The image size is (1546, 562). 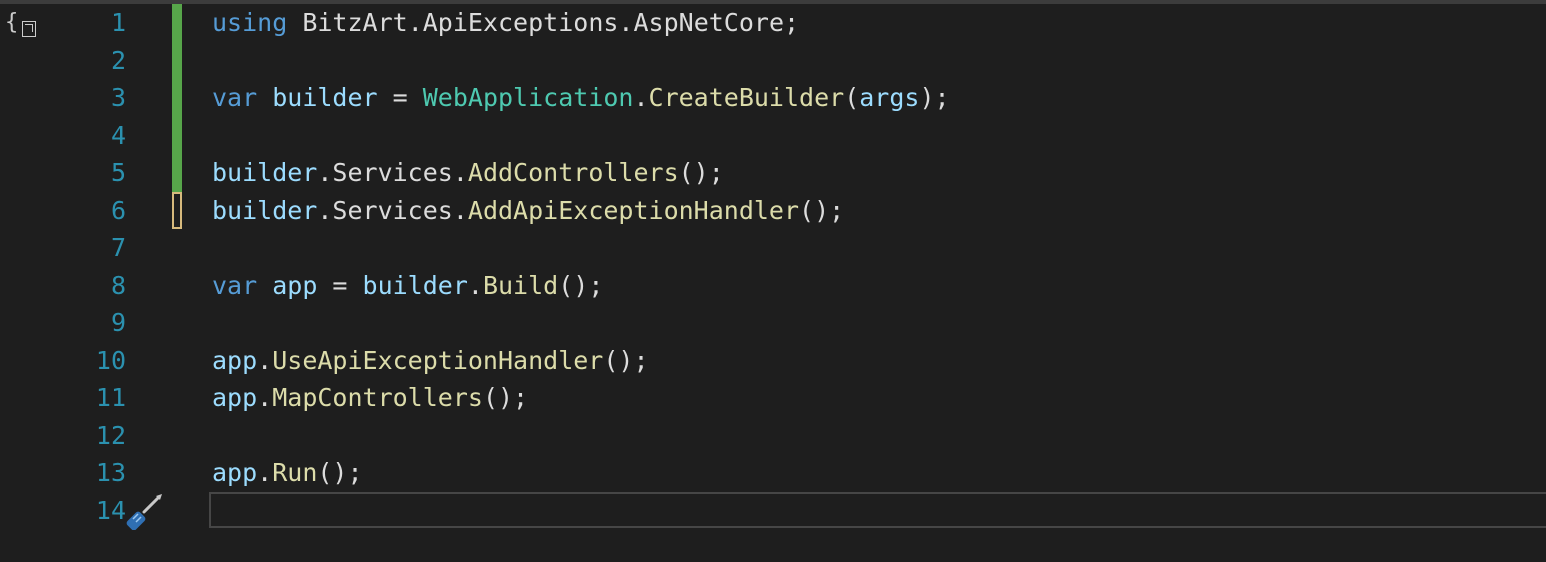 What do you see at coordinates (295, 472) in the screenshot?
I see `code-token: Run` at bounding box center [295, 472].